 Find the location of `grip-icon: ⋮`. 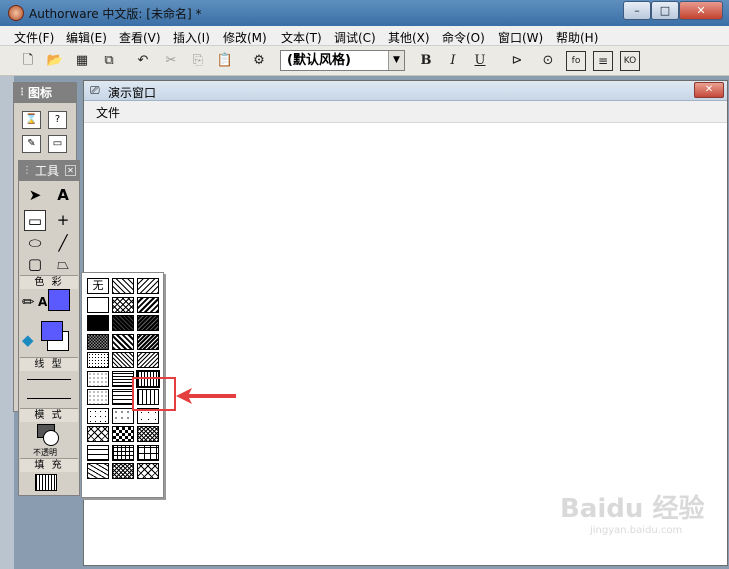

grip-icon: ⋮ is located at coordinates (22, 92).